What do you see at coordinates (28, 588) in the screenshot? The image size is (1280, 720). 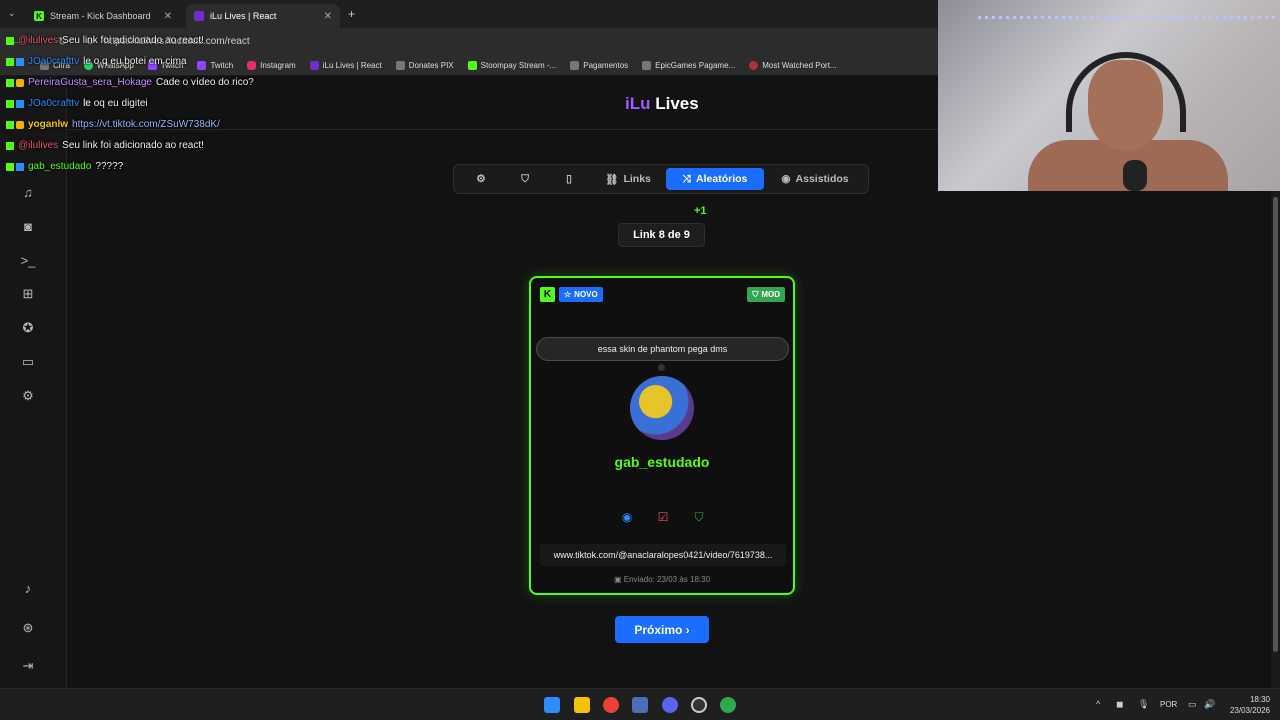 I see `bell-icon: ♪` at bounding box center [28, 588].